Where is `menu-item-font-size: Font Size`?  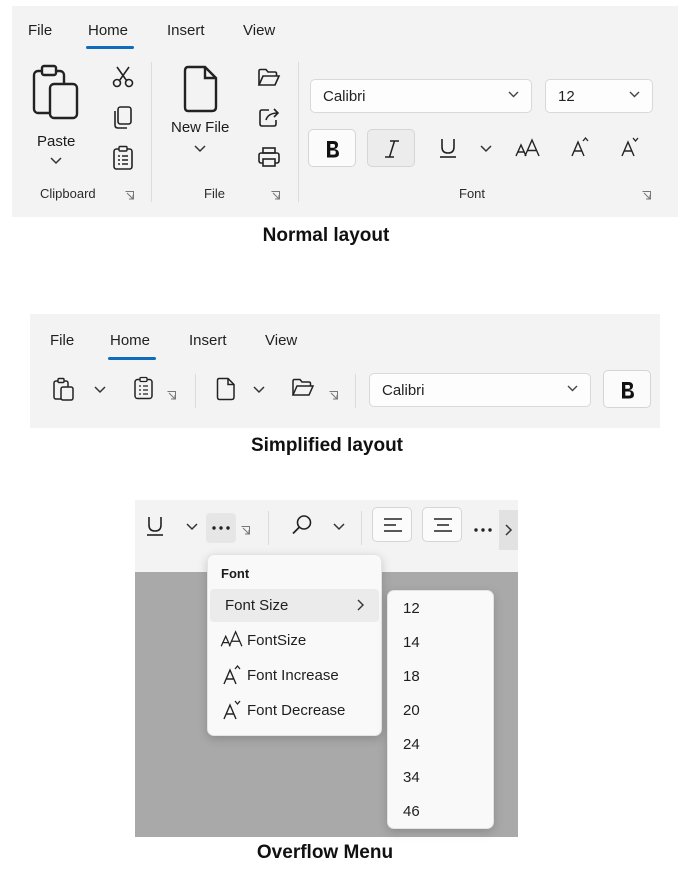 menu-item-font-size: Font Size is located at coordinates (256, 605).